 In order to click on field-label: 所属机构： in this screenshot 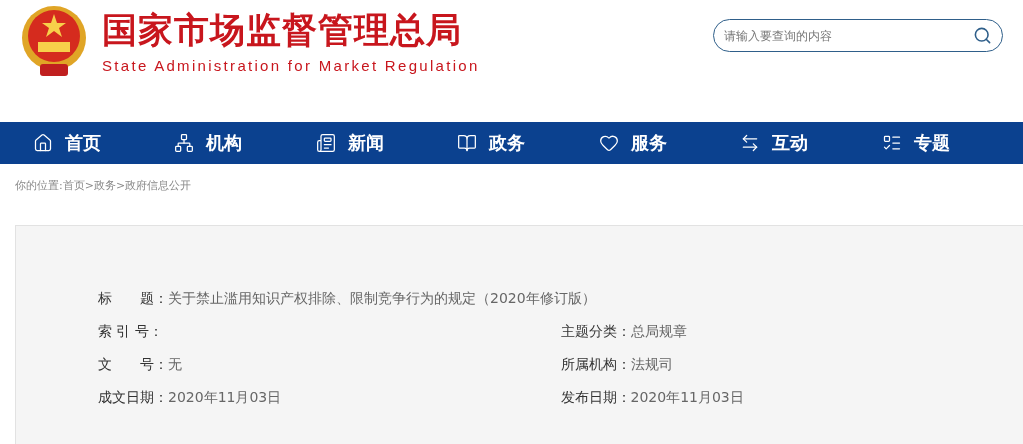, I will do `click(595, 364)`.